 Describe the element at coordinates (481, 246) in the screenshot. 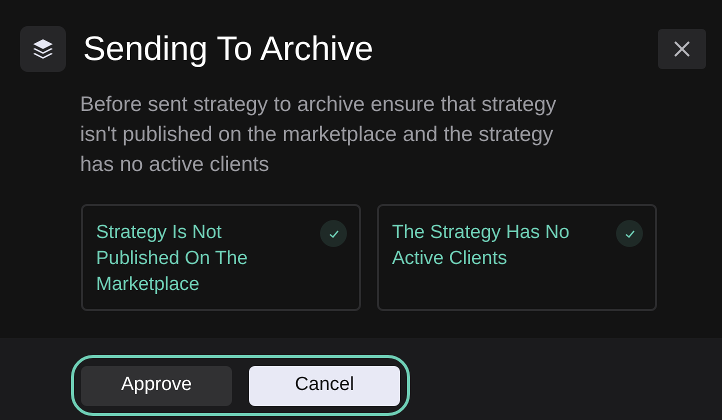

I see `condition-label: The Strategy Has No Active Clients` at that location.